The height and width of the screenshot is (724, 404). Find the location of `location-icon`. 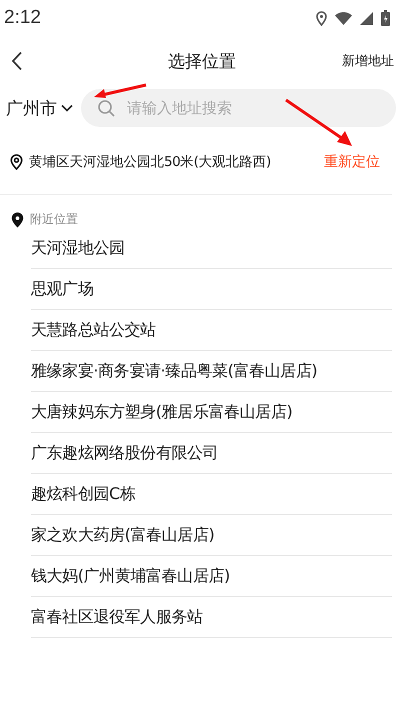

location-icon is located at coordinates (321, 18).